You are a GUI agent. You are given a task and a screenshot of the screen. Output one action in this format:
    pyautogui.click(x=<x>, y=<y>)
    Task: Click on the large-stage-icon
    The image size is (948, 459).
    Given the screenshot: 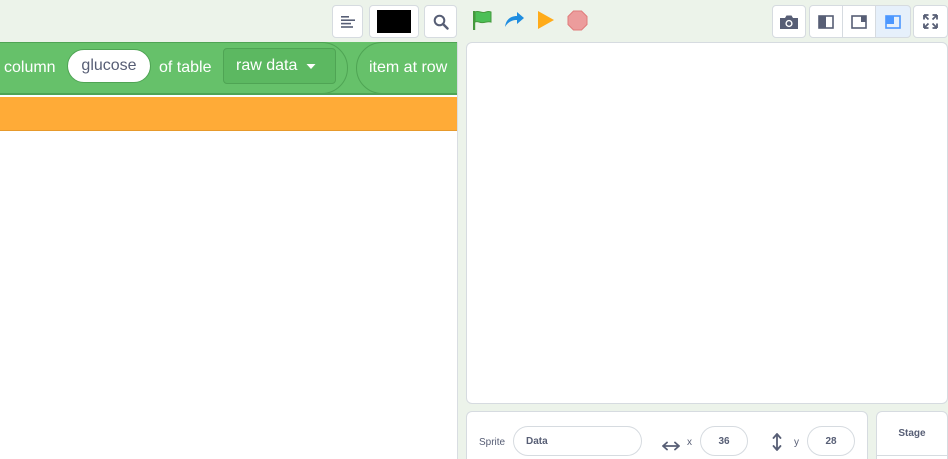 What is the action you would take?
    pyautogui.click(x=893, y=21)
    